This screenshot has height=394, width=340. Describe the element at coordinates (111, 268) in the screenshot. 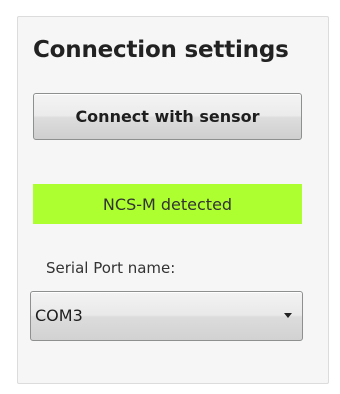

I see `serial-port-label: Serial Port name:` at that location.